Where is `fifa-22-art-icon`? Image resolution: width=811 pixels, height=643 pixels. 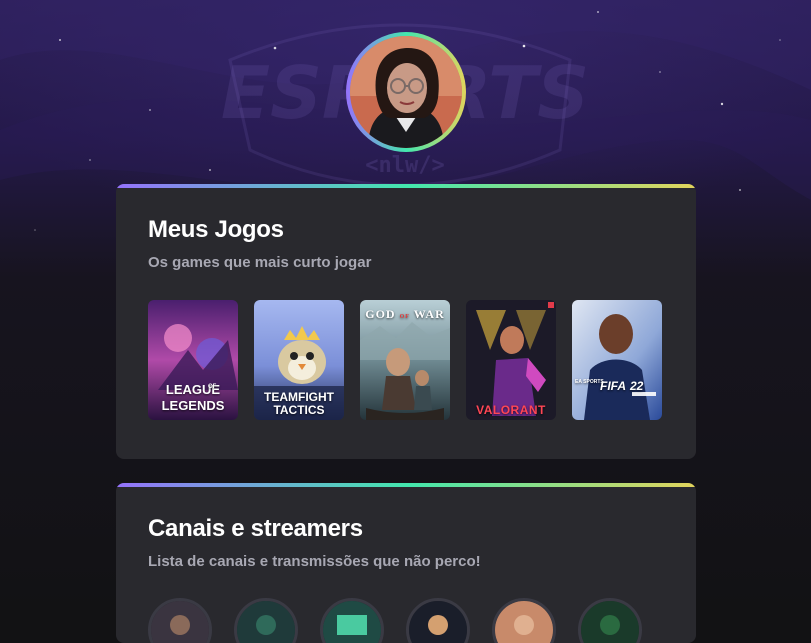
fifa-22-art-icon is located at coordinates (617, 360).